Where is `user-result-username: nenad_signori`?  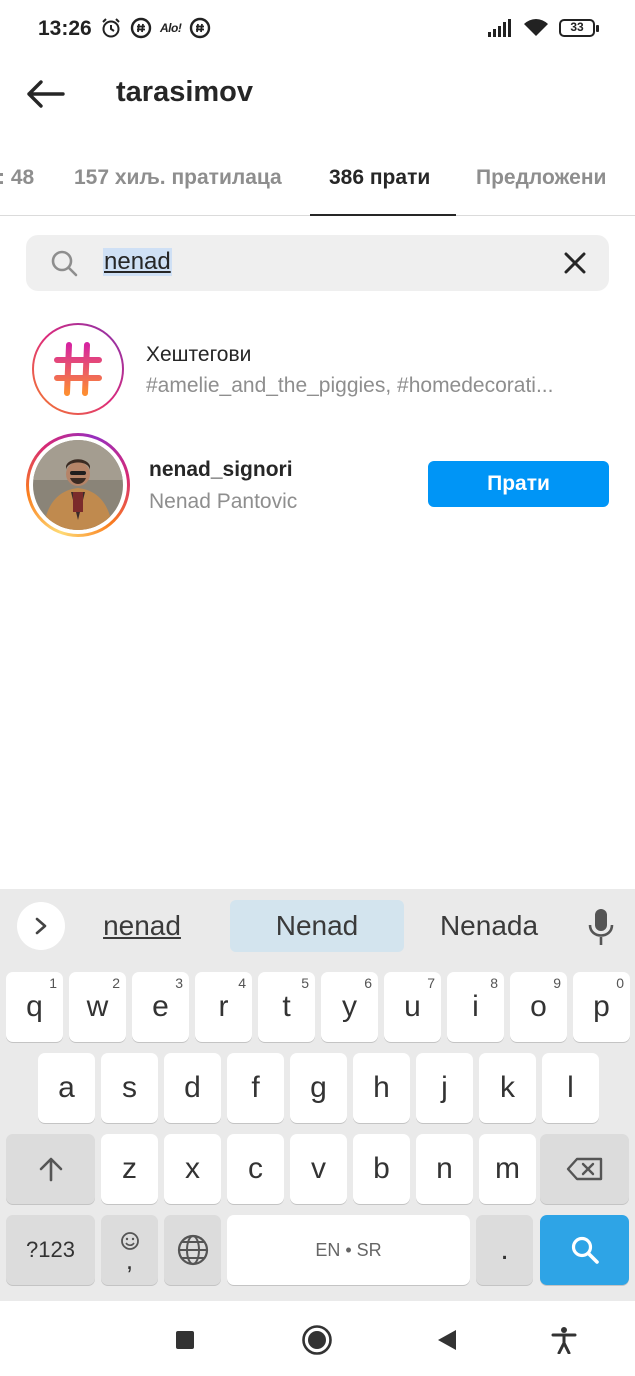
user-result-username: nenad_signori is located at coordinates (221, 469).